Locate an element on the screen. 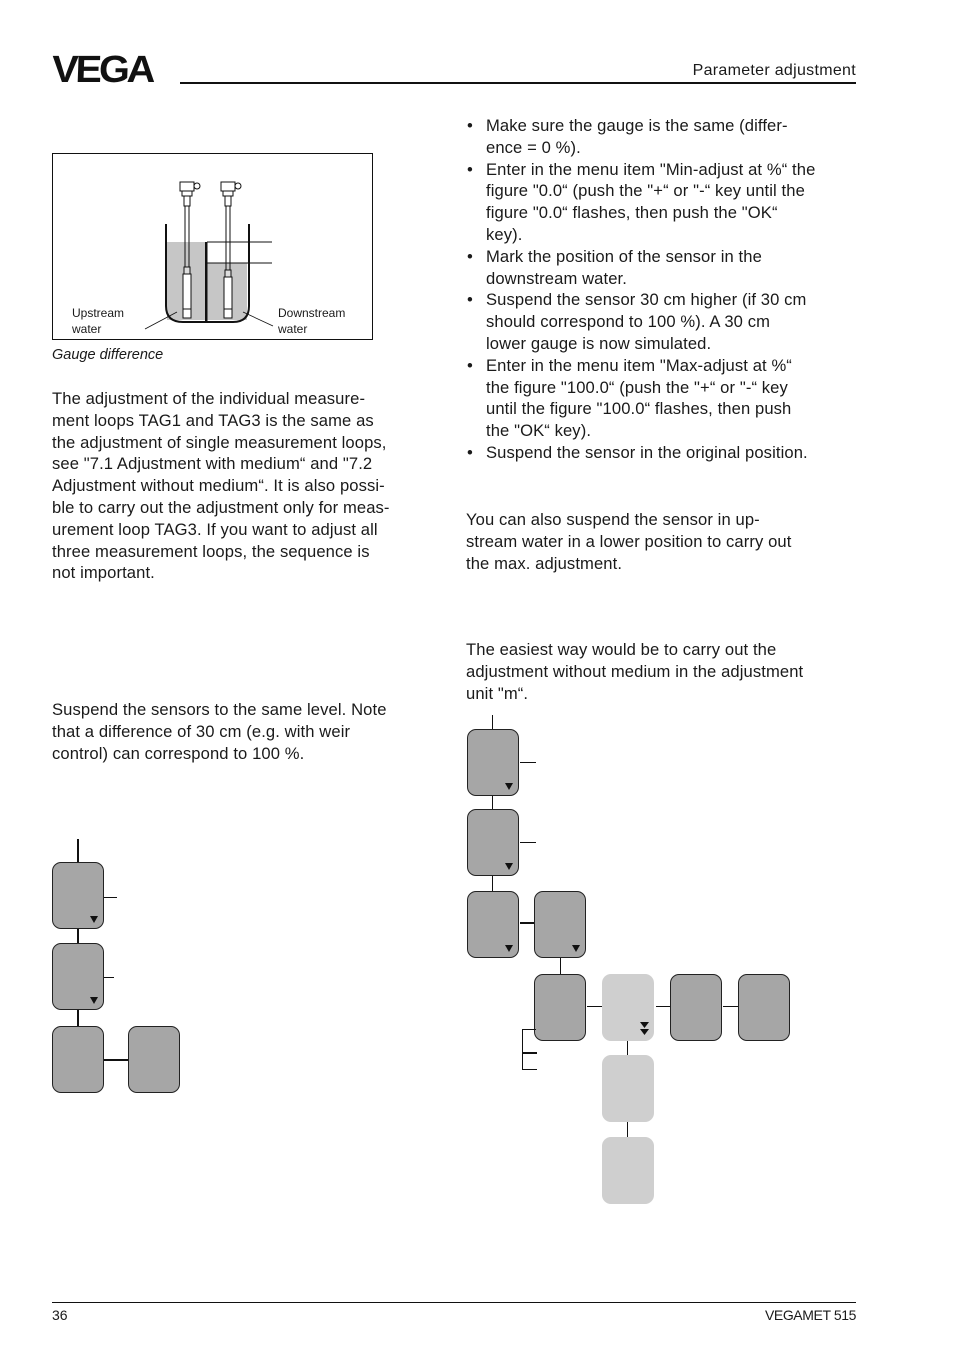  bullet-line: ence = 0 %). is located at coordinates (533, 147).